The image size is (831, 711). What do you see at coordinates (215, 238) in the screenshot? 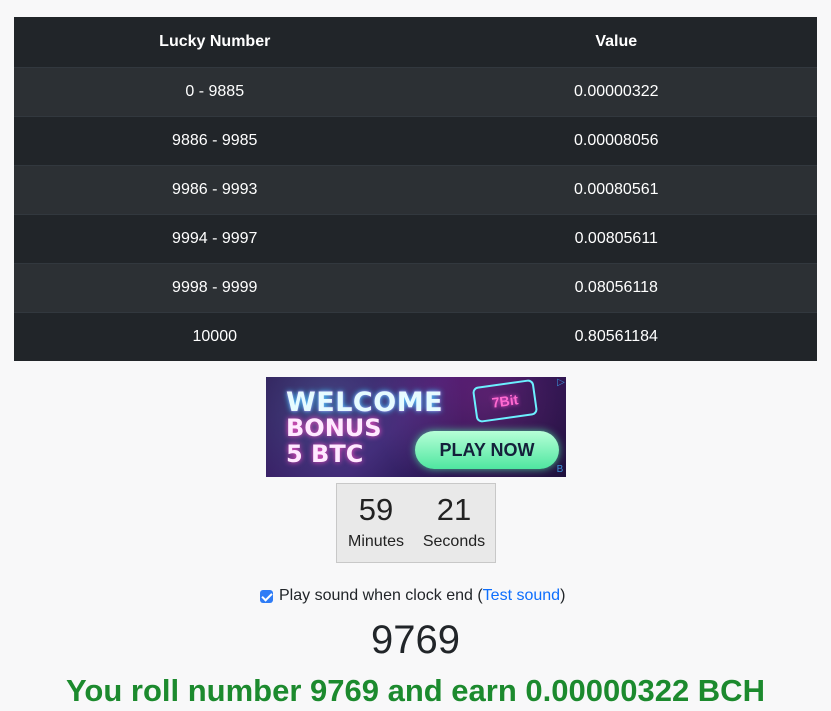
I see `lucky-number-range: 9994 - 9997` at bounding box center [215, 238].